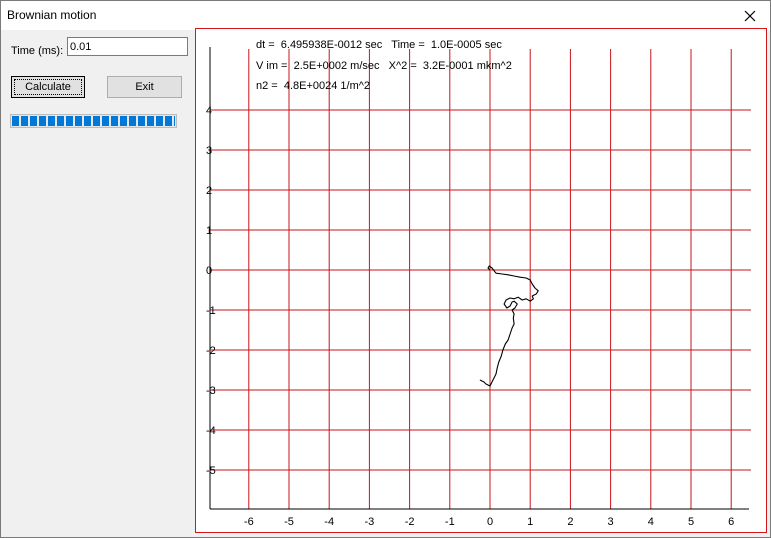 This screenshot has width=771, height=538. I want to click on progress-bar, so click(93, 121).